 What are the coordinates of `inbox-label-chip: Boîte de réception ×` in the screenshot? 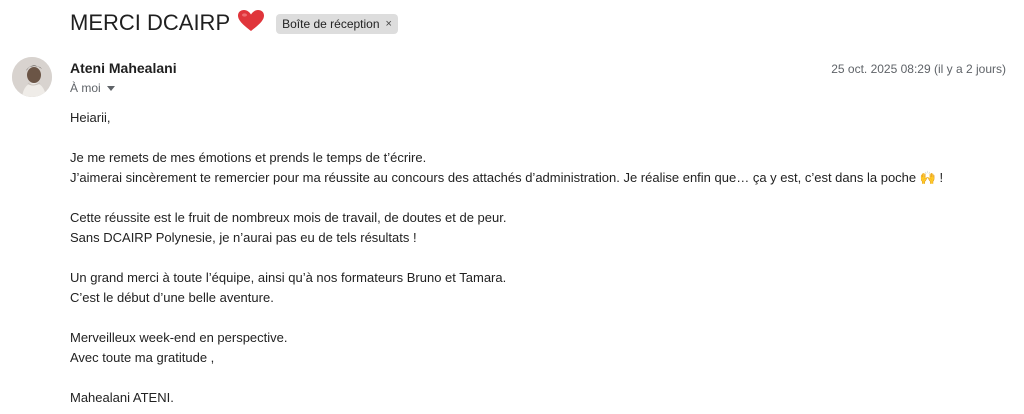 It's located at (337, 24).